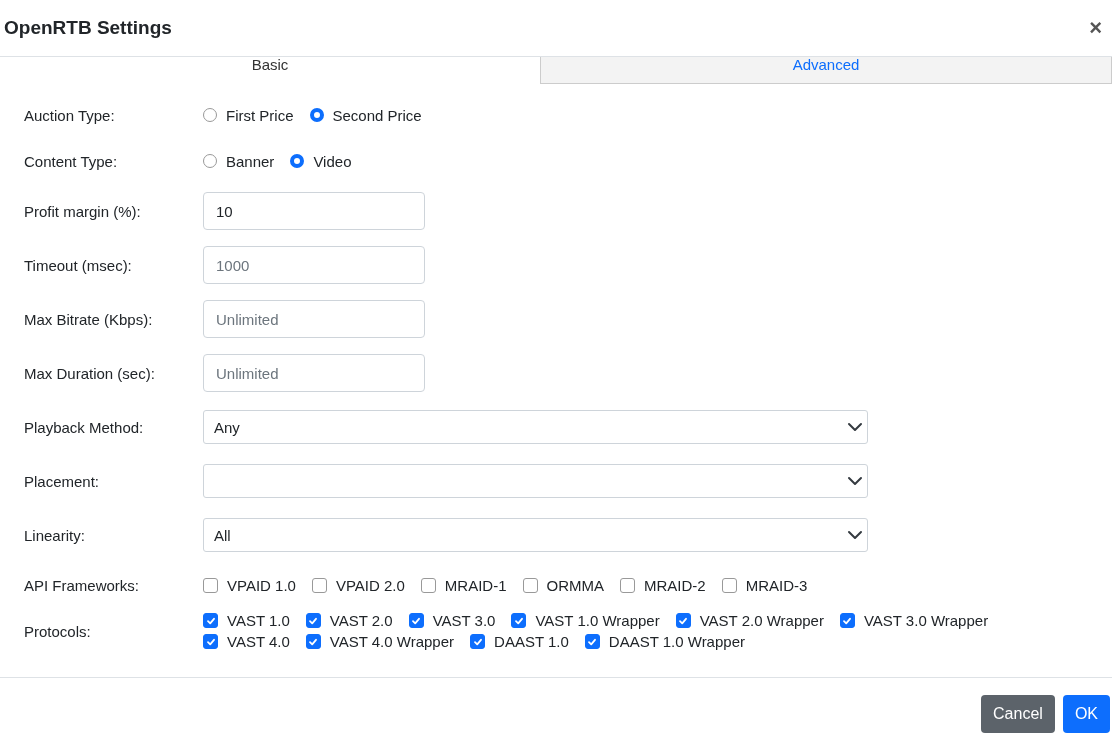 The height and width of the screenshot is (745, 1112). What do you see at coordinates (349, 620) in the screenshot?
I see `checkbox-option: VAST 2.0` at bounding box center [349, 620].